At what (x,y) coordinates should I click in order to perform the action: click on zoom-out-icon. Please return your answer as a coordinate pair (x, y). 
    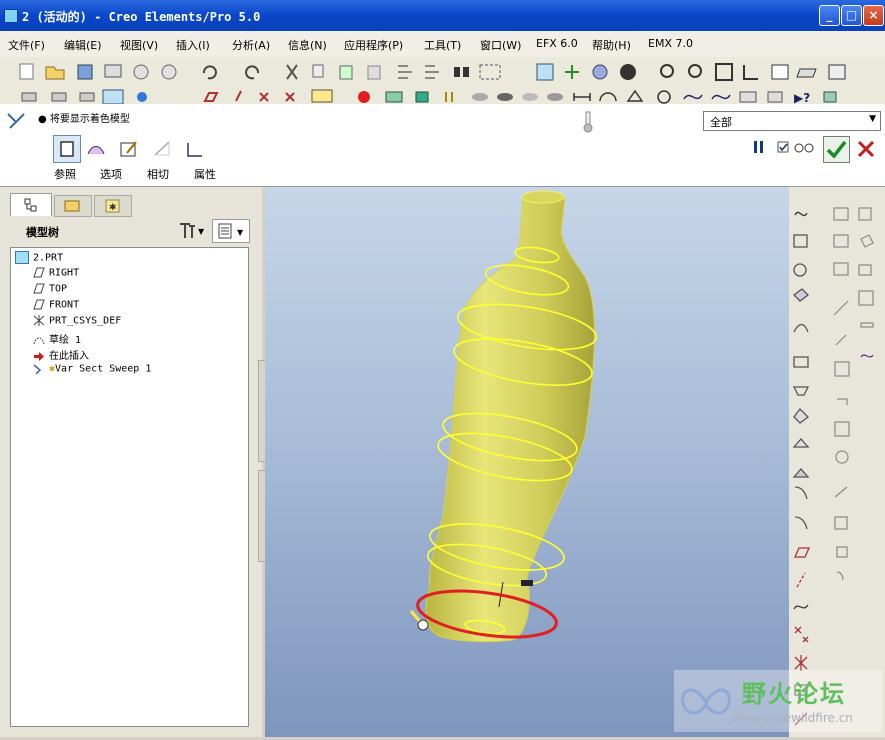
    Looking at the image, I should click on (695, 71).